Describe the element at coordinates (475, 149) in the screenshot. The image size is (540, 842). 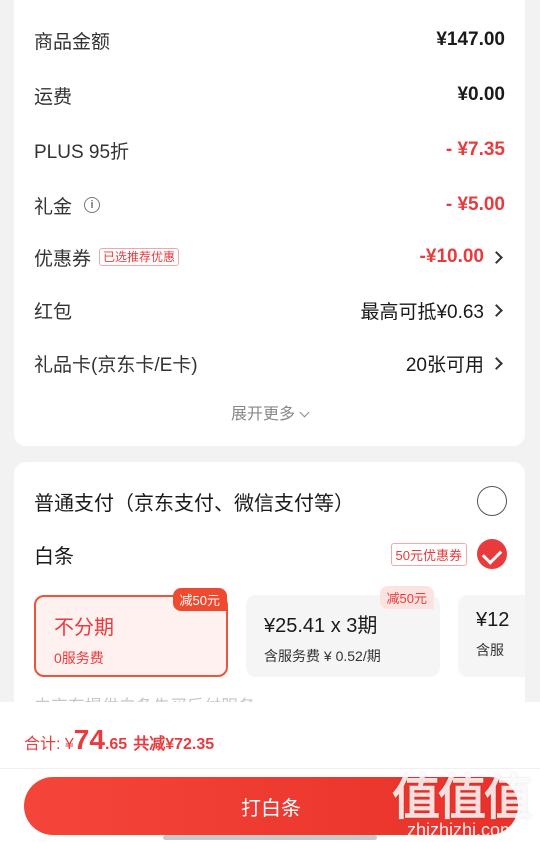
I see `plus-discount-value: - ¥7.35` at that location.